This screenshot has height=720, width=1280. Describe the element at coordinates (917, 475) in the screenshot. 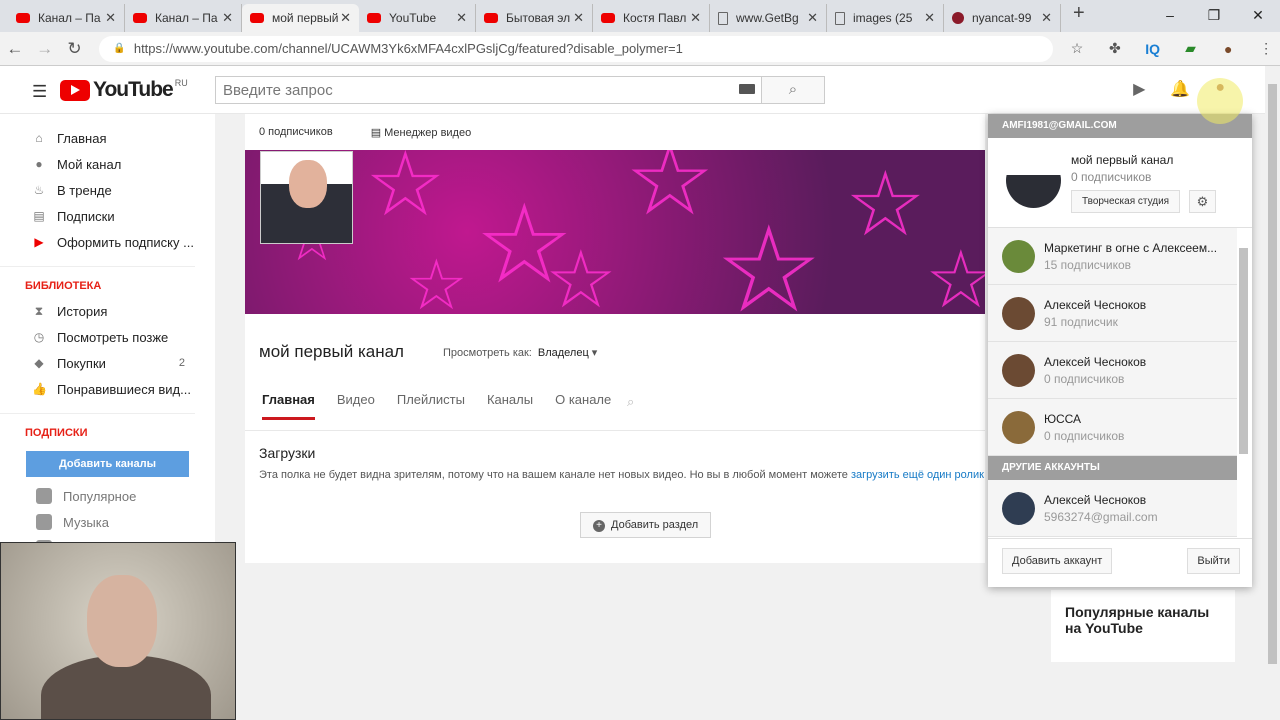

I see `upload-link: загрузить ещё один ролик` at that location.